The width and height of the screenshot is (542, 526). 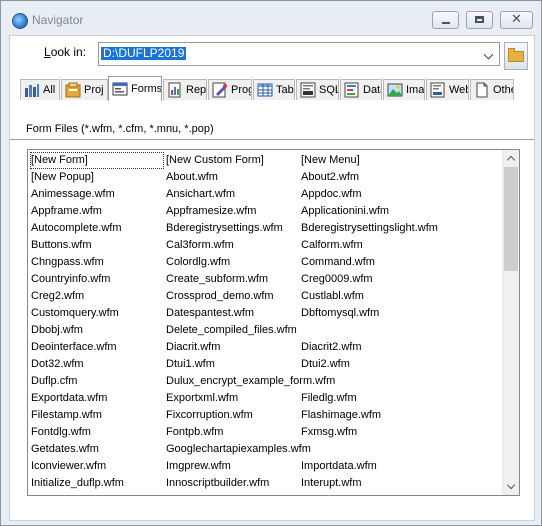 What do you see at coordinates (369, 432) in the screenshot?
I see `file-list-item: Fxmsg.wfm` at bounding box center [369, 432].